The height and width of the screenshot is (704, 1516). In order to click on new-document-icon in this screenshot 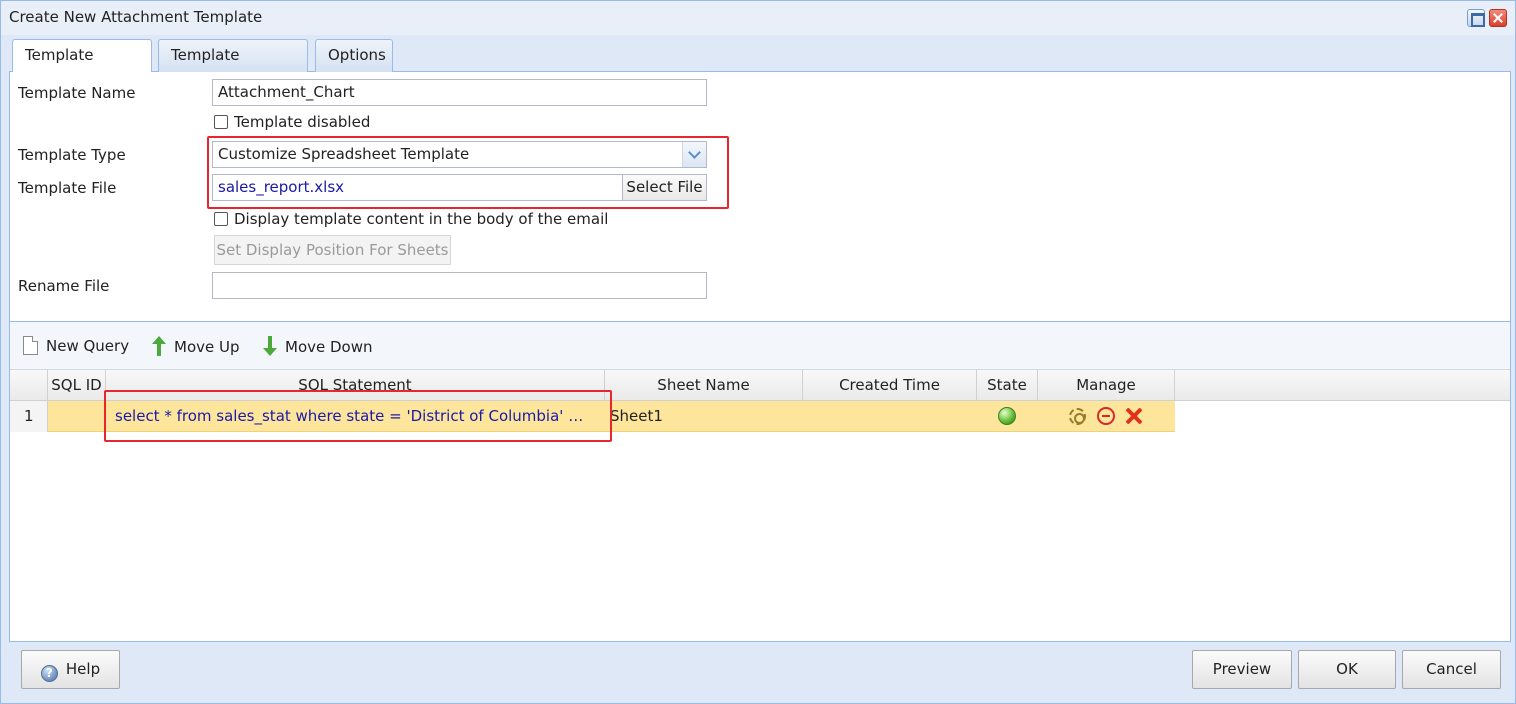, I will do `click(30, 345)`.